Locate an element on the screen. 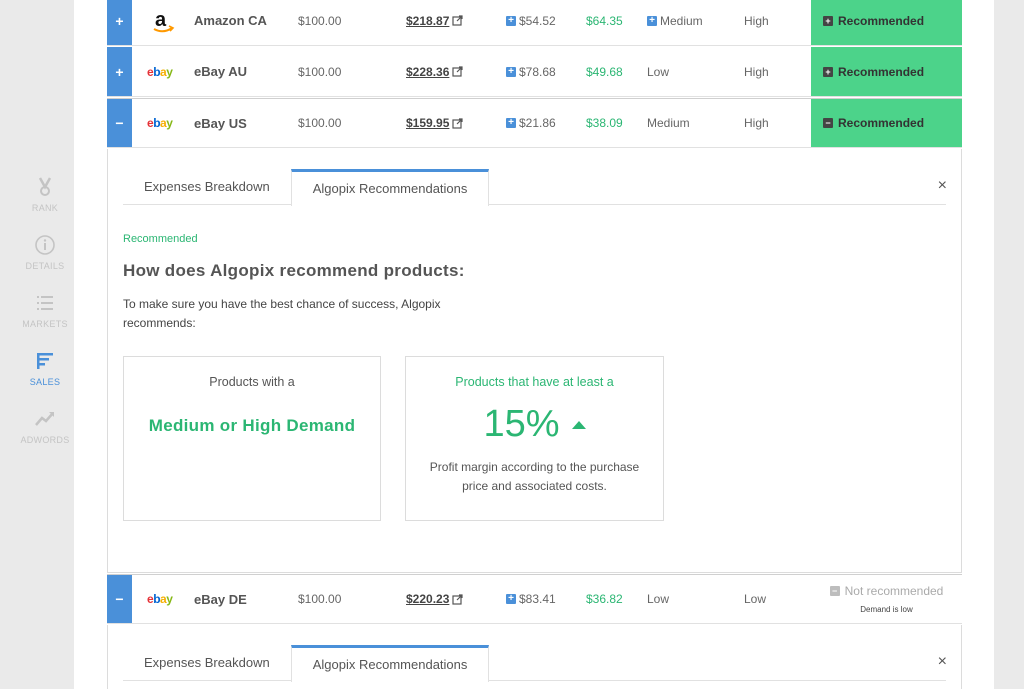 Image resolution: width=1024 pixels, height=689 pixels. sidebar-item-details: DETAILS is located at coordinates (45, 263).